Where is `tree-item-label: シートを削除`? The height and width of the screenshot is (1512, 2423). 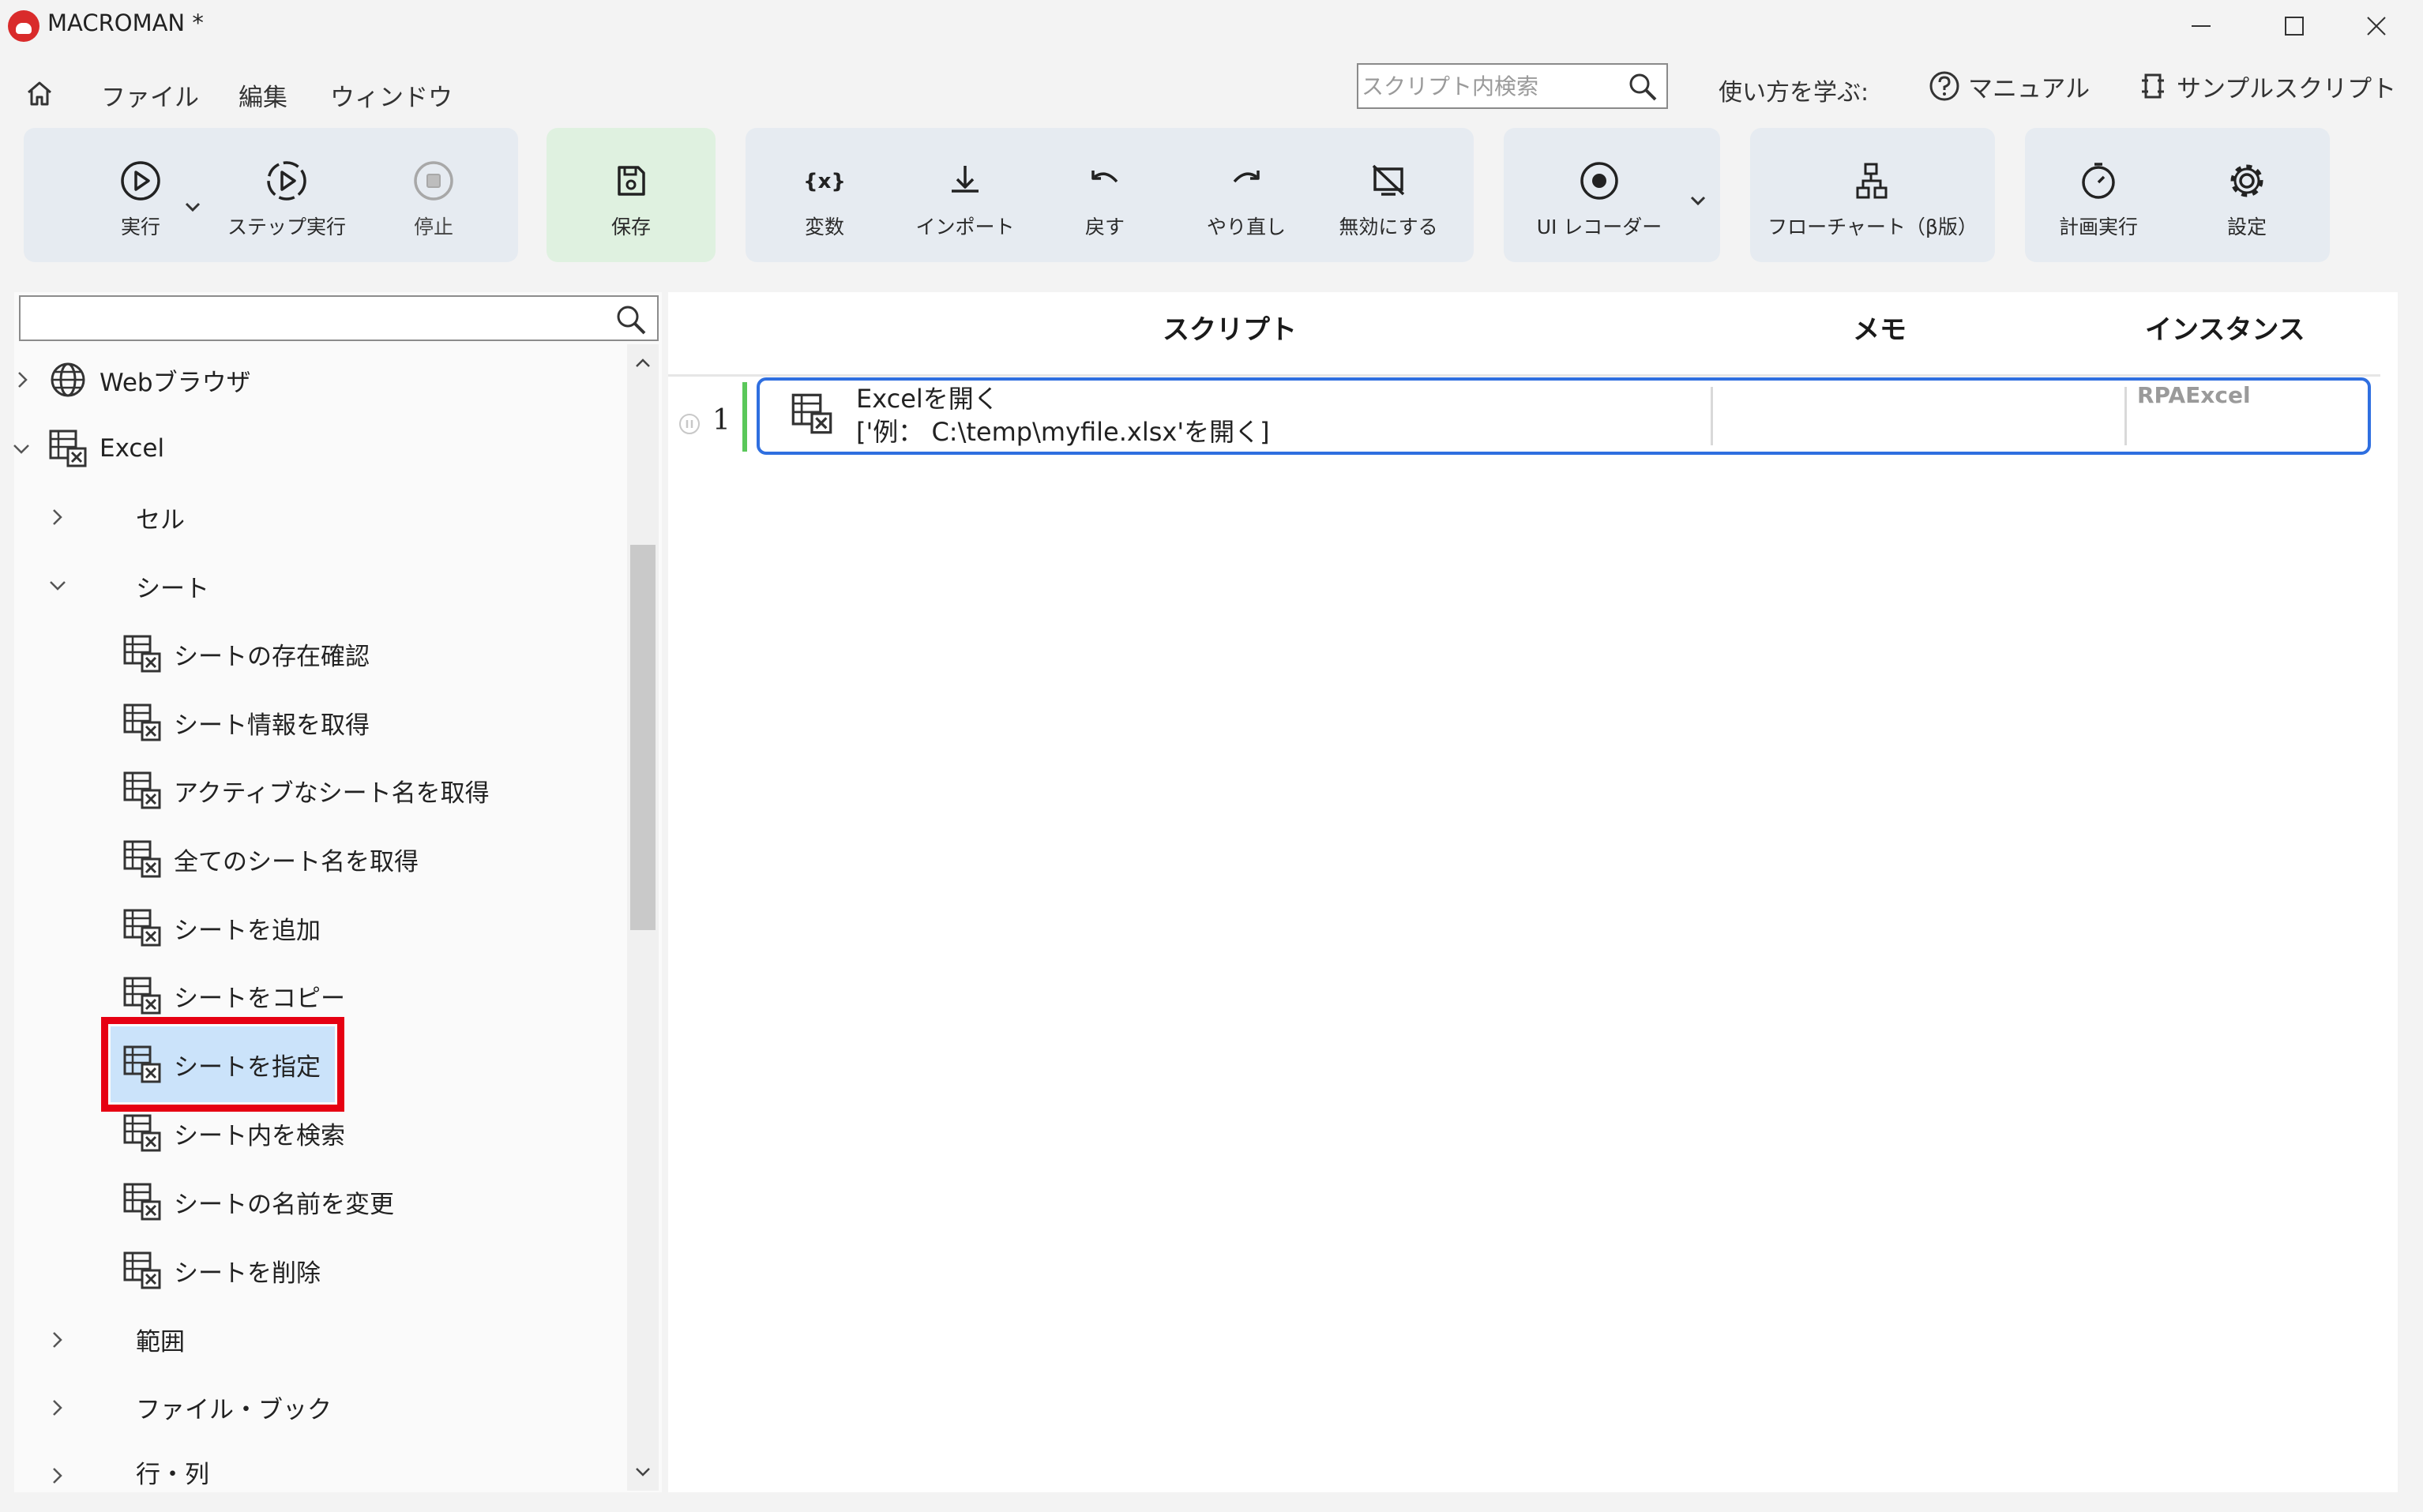
tree-item-label: シートを削除 is located at coordinates (247, 1273).